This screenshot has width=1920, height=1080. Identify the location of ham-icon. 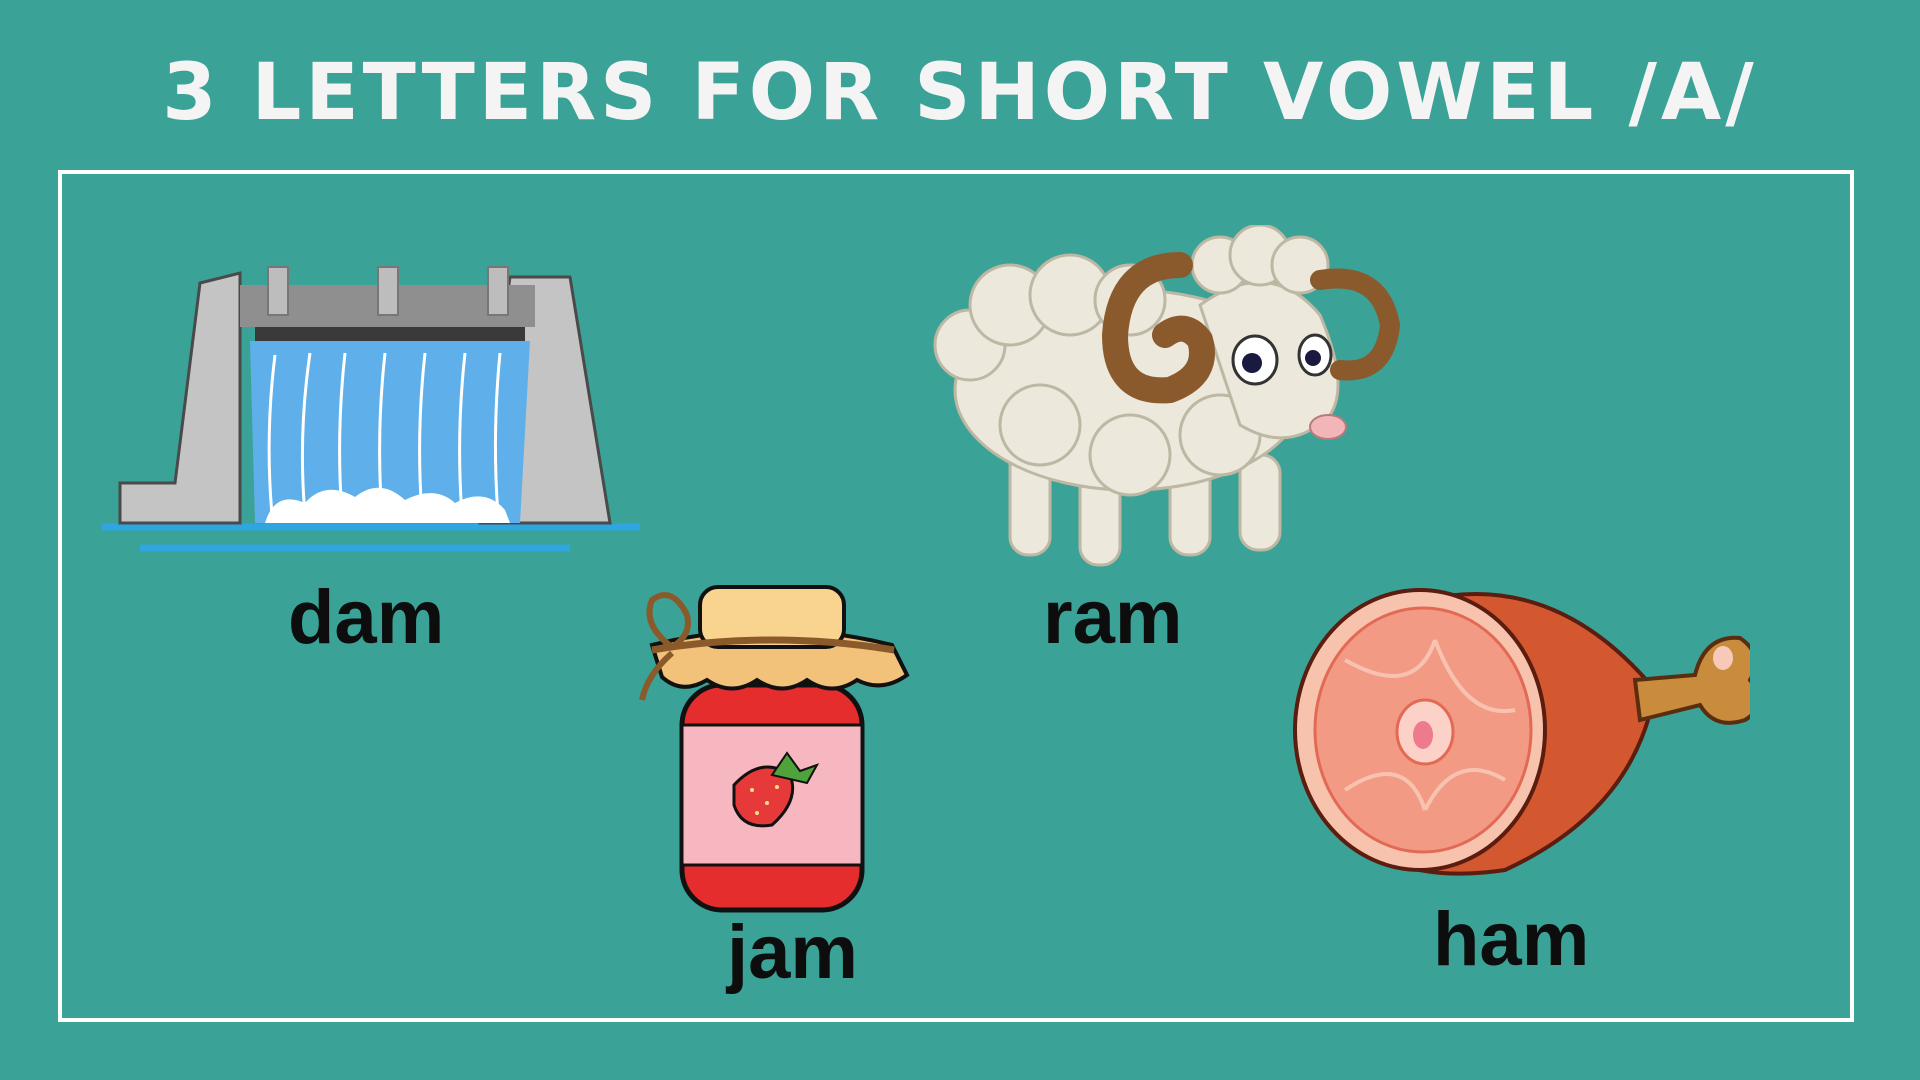
(1521, 732).